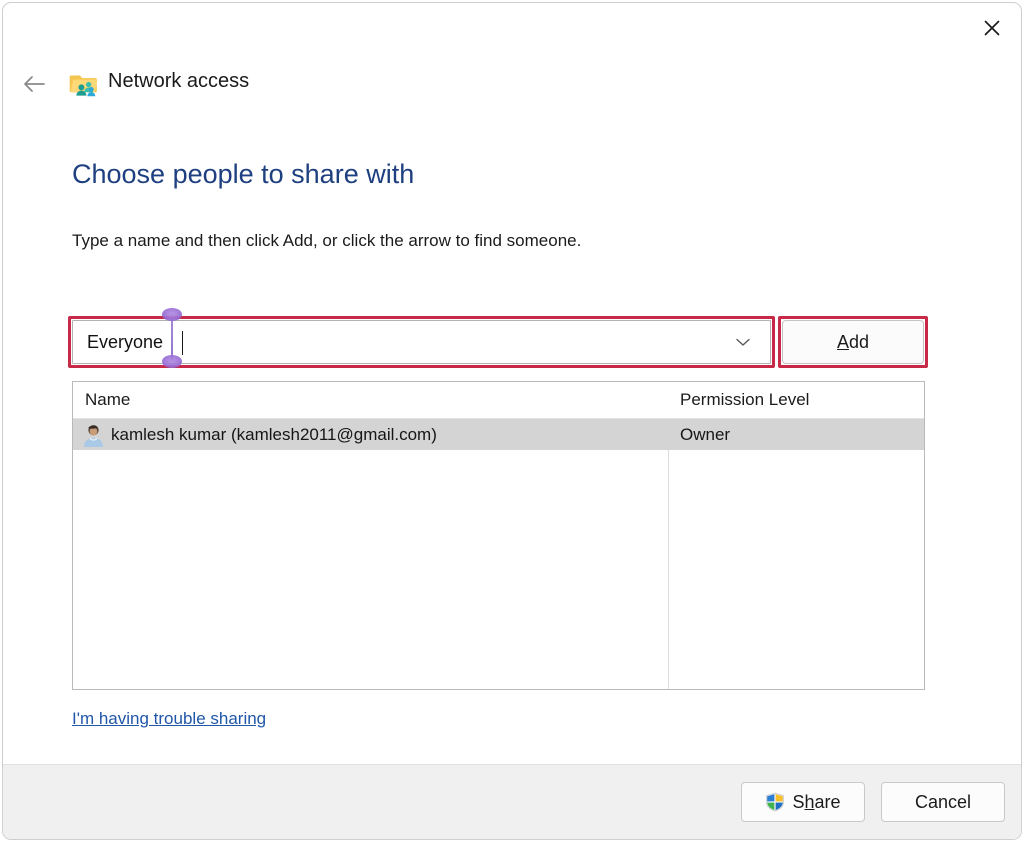 The height and width of the screenshot is (842, 1024). Describe the element at coordinates (809, 801) in the screenshot. I see `share-button-accel: h` at that location.